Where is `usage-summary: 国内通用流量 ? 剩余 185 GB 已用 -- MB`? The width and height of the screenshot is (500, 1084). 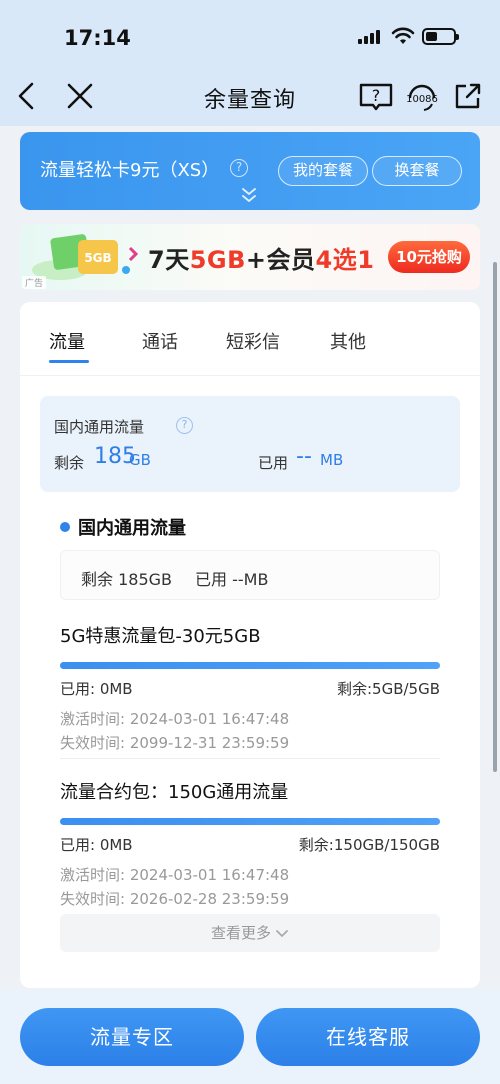
usage-summary: 国内通用流量 ? 剩余 185 GB 已用 -- MB is located at coordinates (250, 444).